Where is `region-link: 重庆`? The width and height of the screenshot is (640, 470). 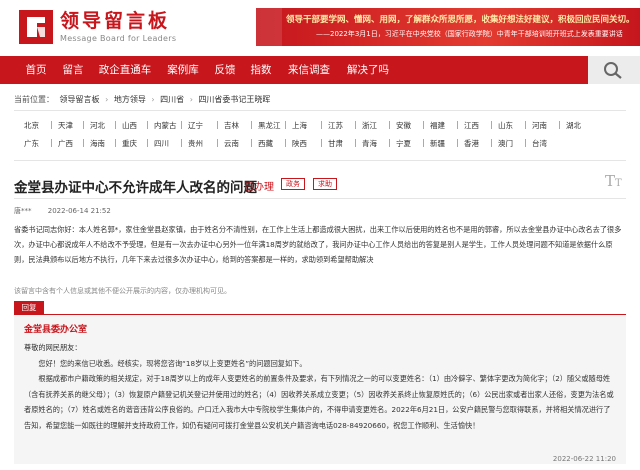 region-link: 重庆 is located at coordinates (129, 143).